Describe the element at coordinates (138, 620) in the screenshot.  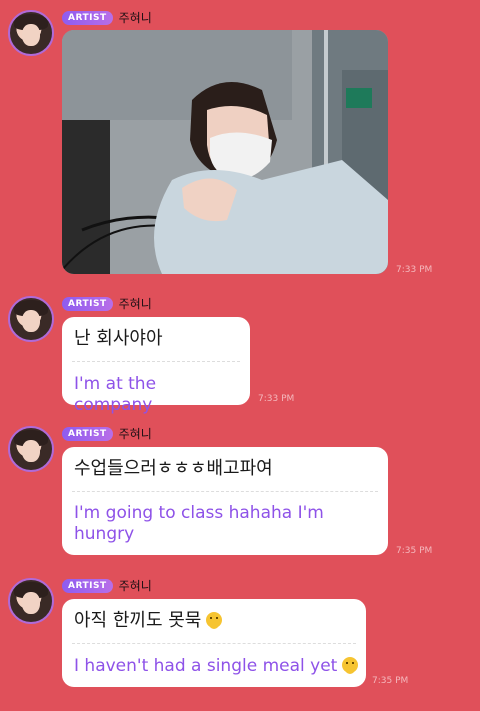
I see `original-text: 아직 한끼도 못묵` at that location.